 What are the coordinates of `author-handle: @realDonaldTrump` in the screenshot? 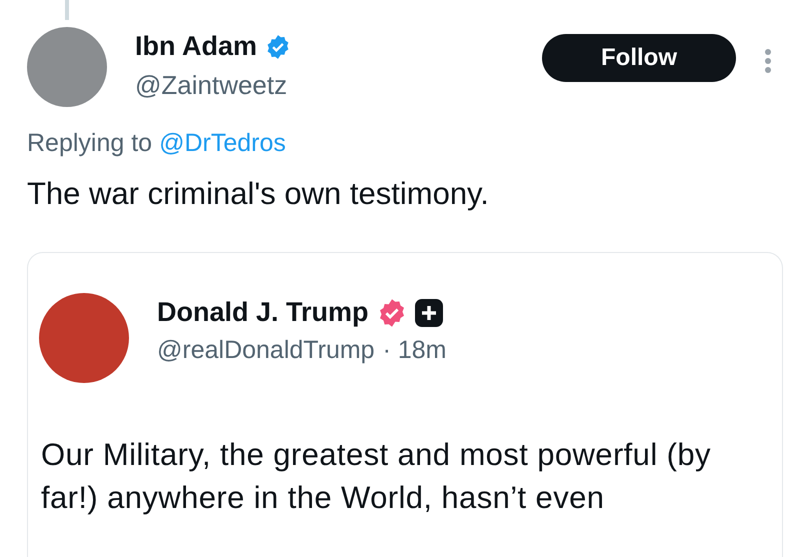 It's located at (266, 350).